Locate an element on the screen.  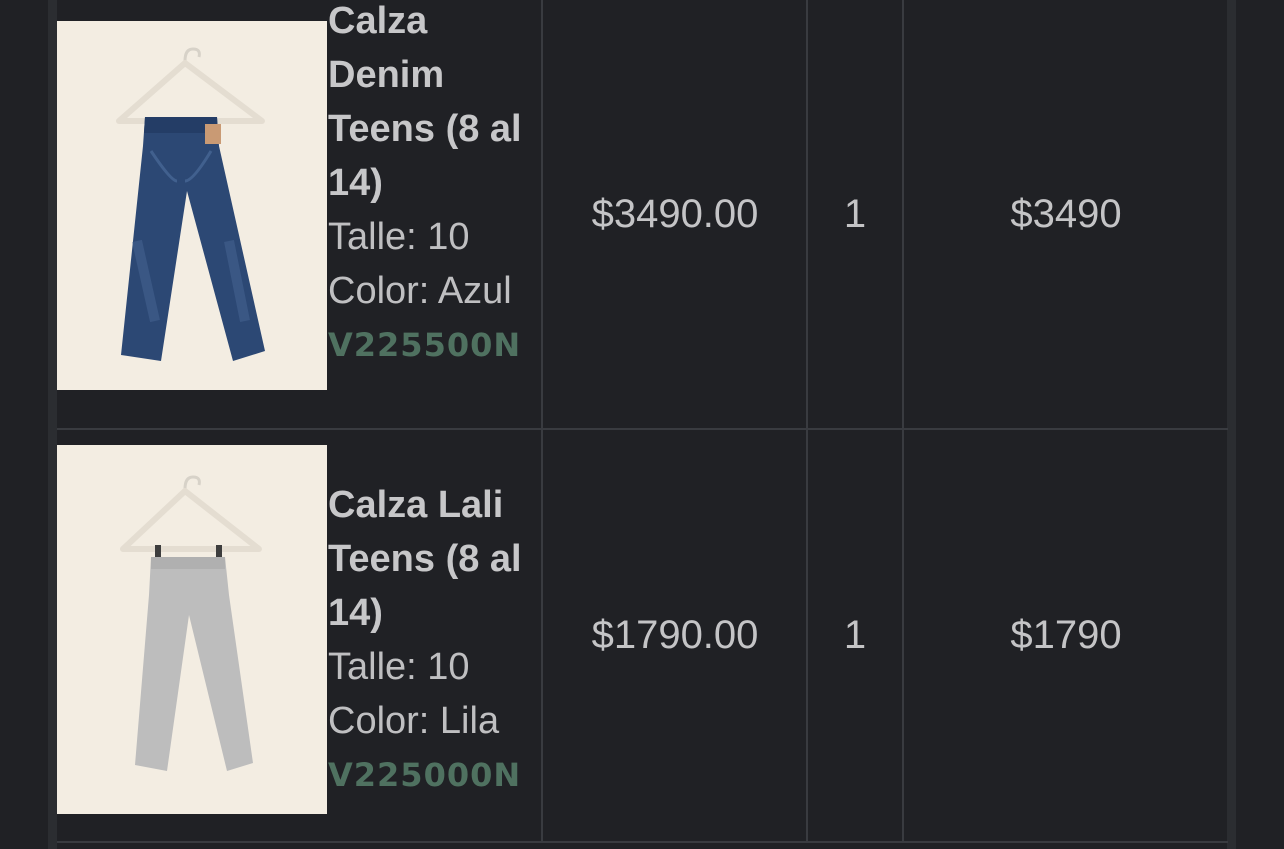
product-name: Calza Lali Teens (8 al 14) is located at coordinates (434, 559).